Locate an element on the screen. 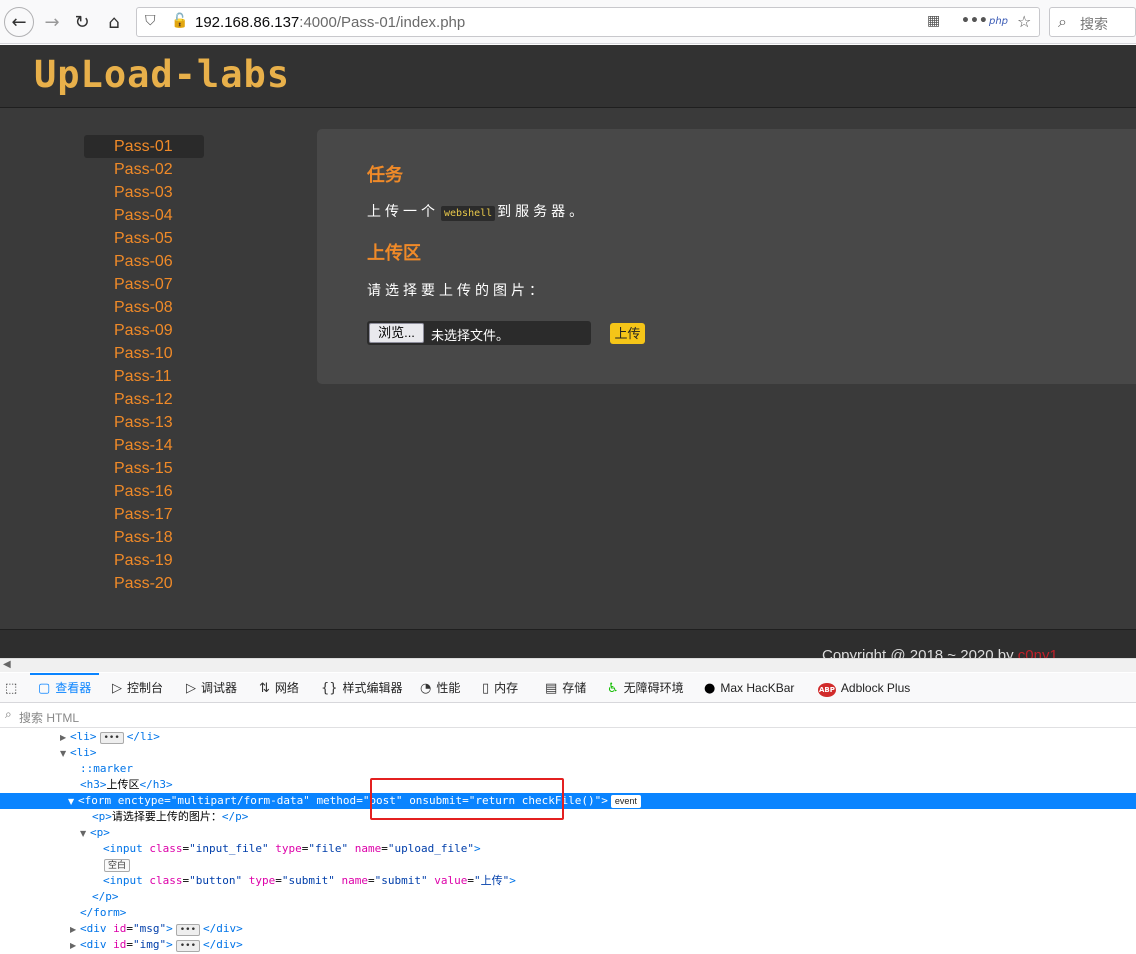 This screenshot has width=1136, height=954. sidebar-item-pass-08: Pass-08 is located at coordinates (144, 307).